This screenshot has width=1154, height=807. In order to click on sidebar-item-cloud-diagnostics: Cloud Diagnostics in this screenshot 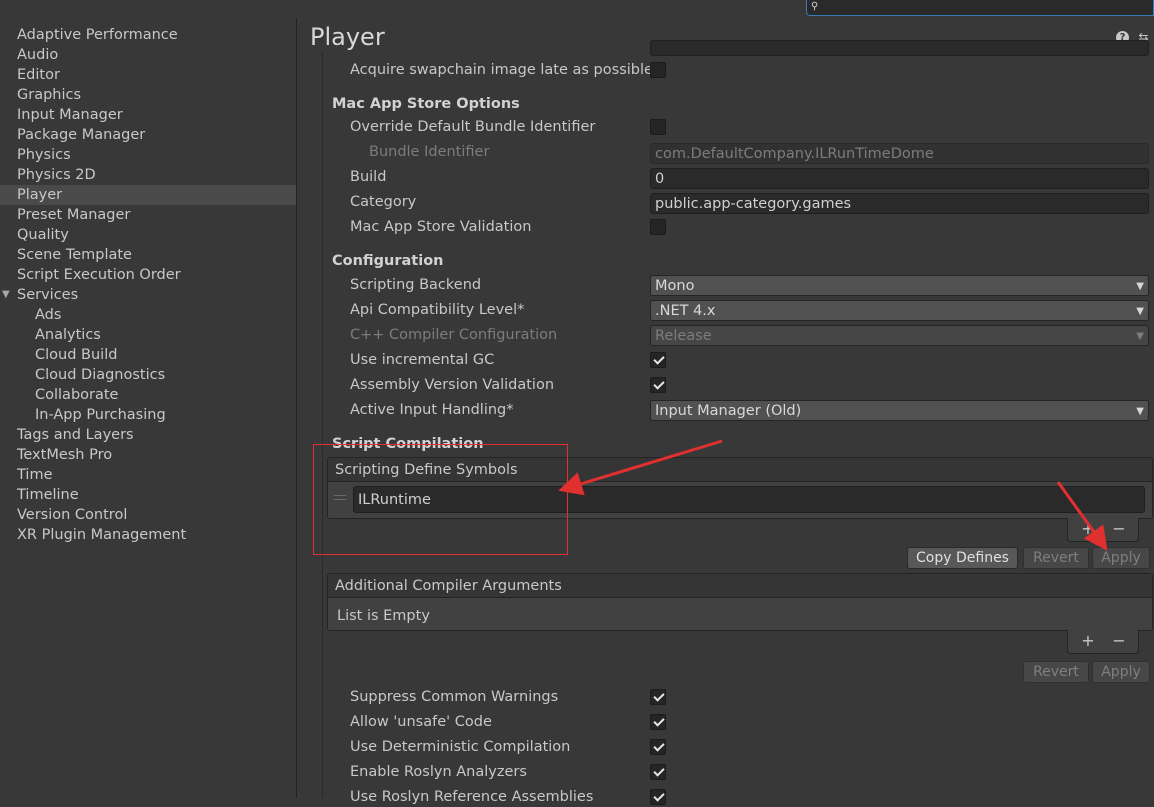, I will do `click(148, 375)`.